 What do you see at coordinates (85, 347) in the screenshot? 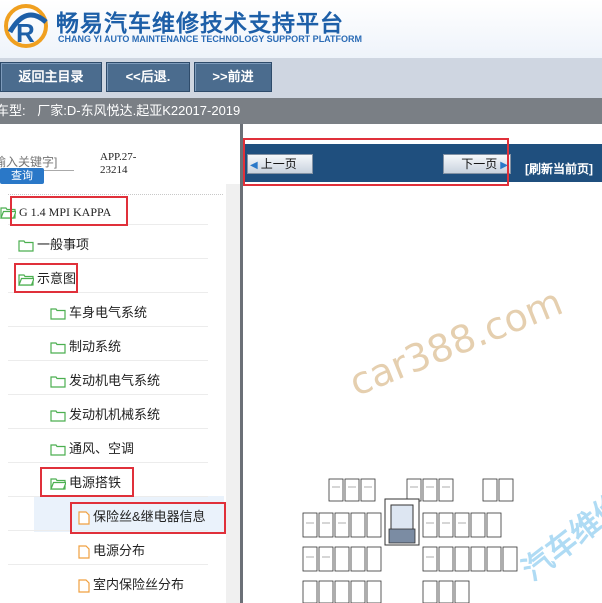
I see `tree-node-brakes: 制动系统` at bounding box center [85, 347].